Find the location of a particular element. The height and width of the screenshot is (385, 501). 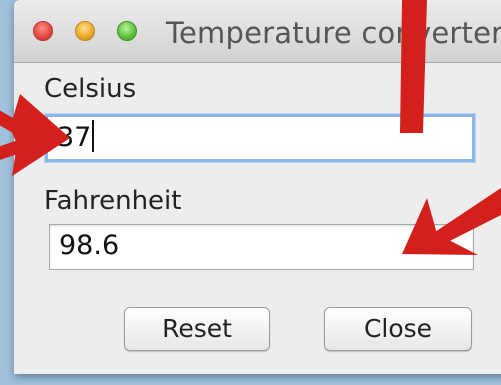

window-zoom-icon is located at coordinates (127, 31).